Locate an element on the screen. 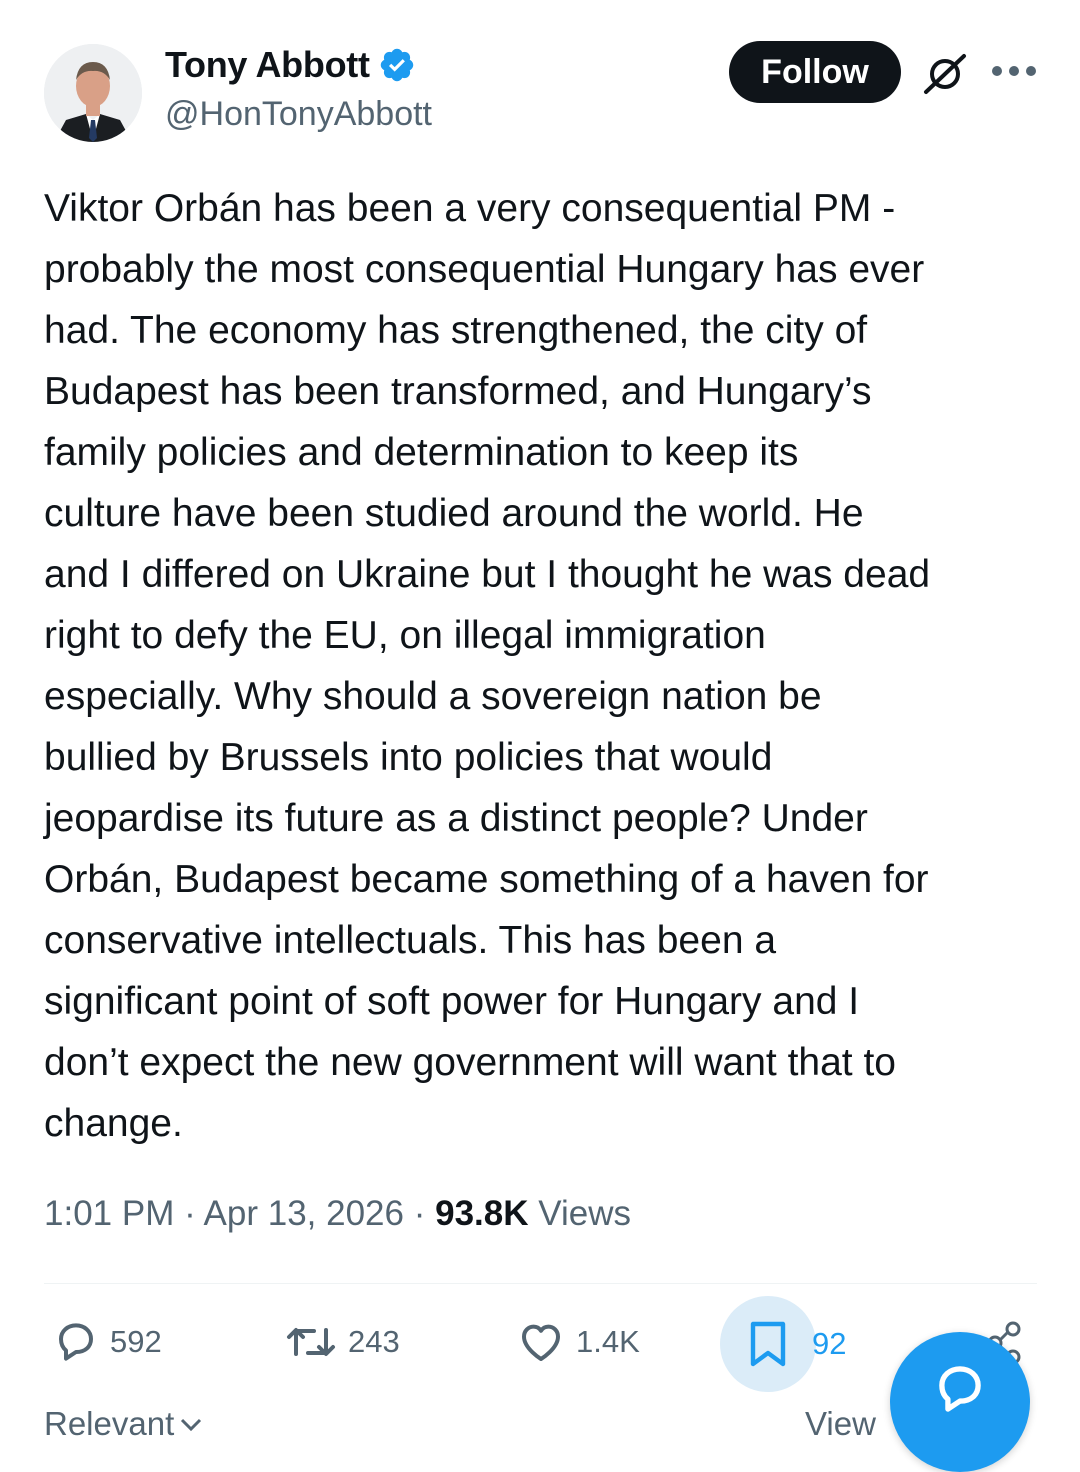  bookmark-button: 92 is located at coordinates (783, 1344).